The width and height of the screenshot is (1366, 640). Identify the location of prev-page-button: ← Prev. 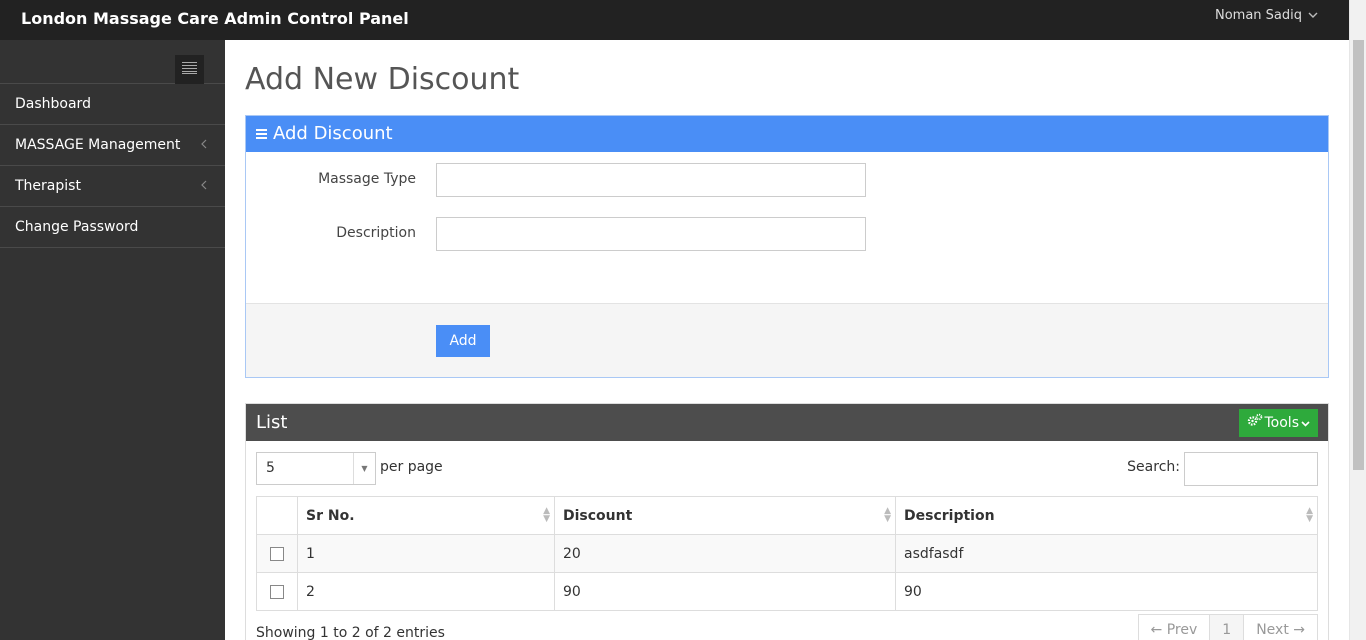
(1174, 627).